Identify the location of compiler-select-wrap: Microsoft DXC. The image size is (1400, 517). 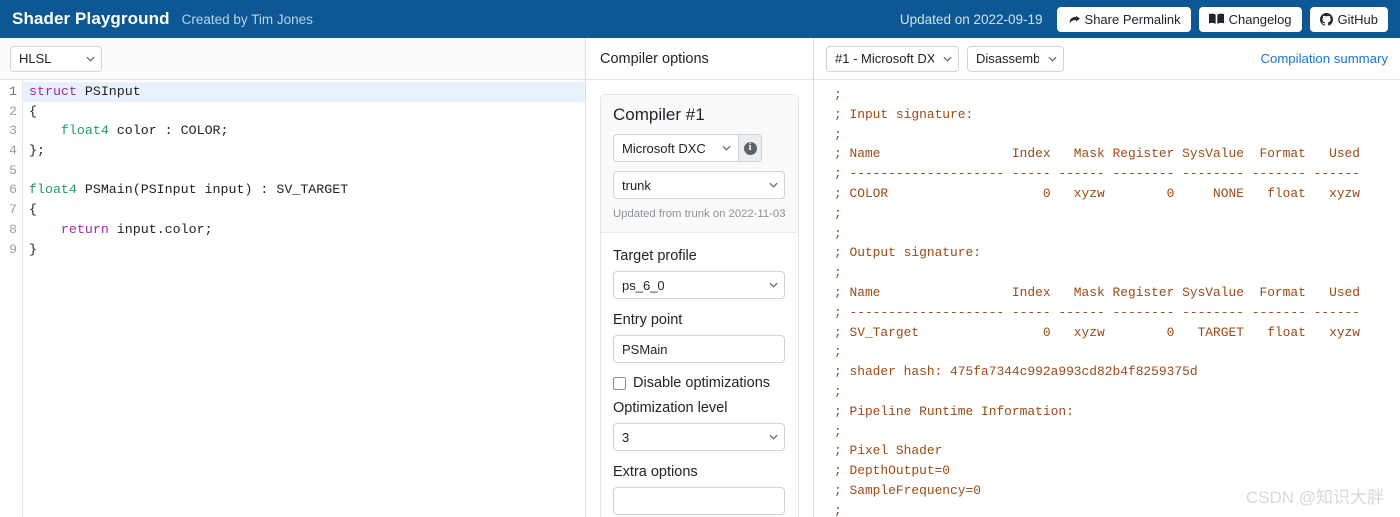
(675, 148).